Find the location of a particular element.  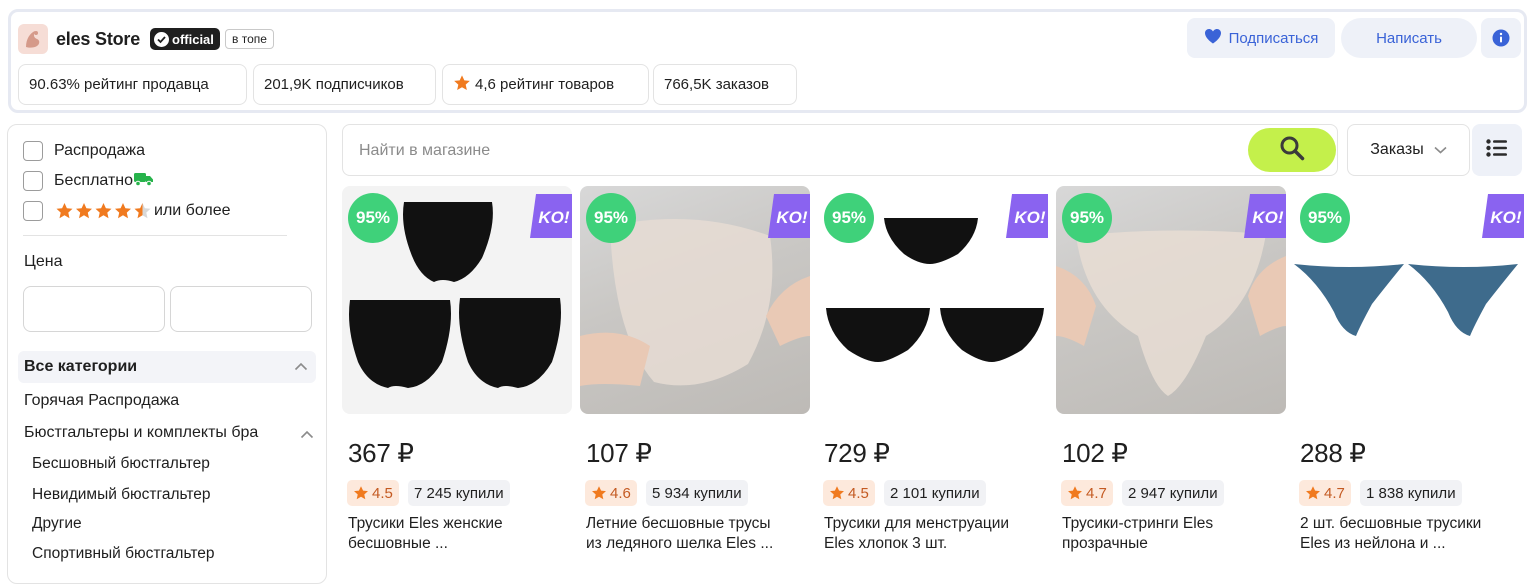

write-button: Написать is located at coordinates (1409, 38).